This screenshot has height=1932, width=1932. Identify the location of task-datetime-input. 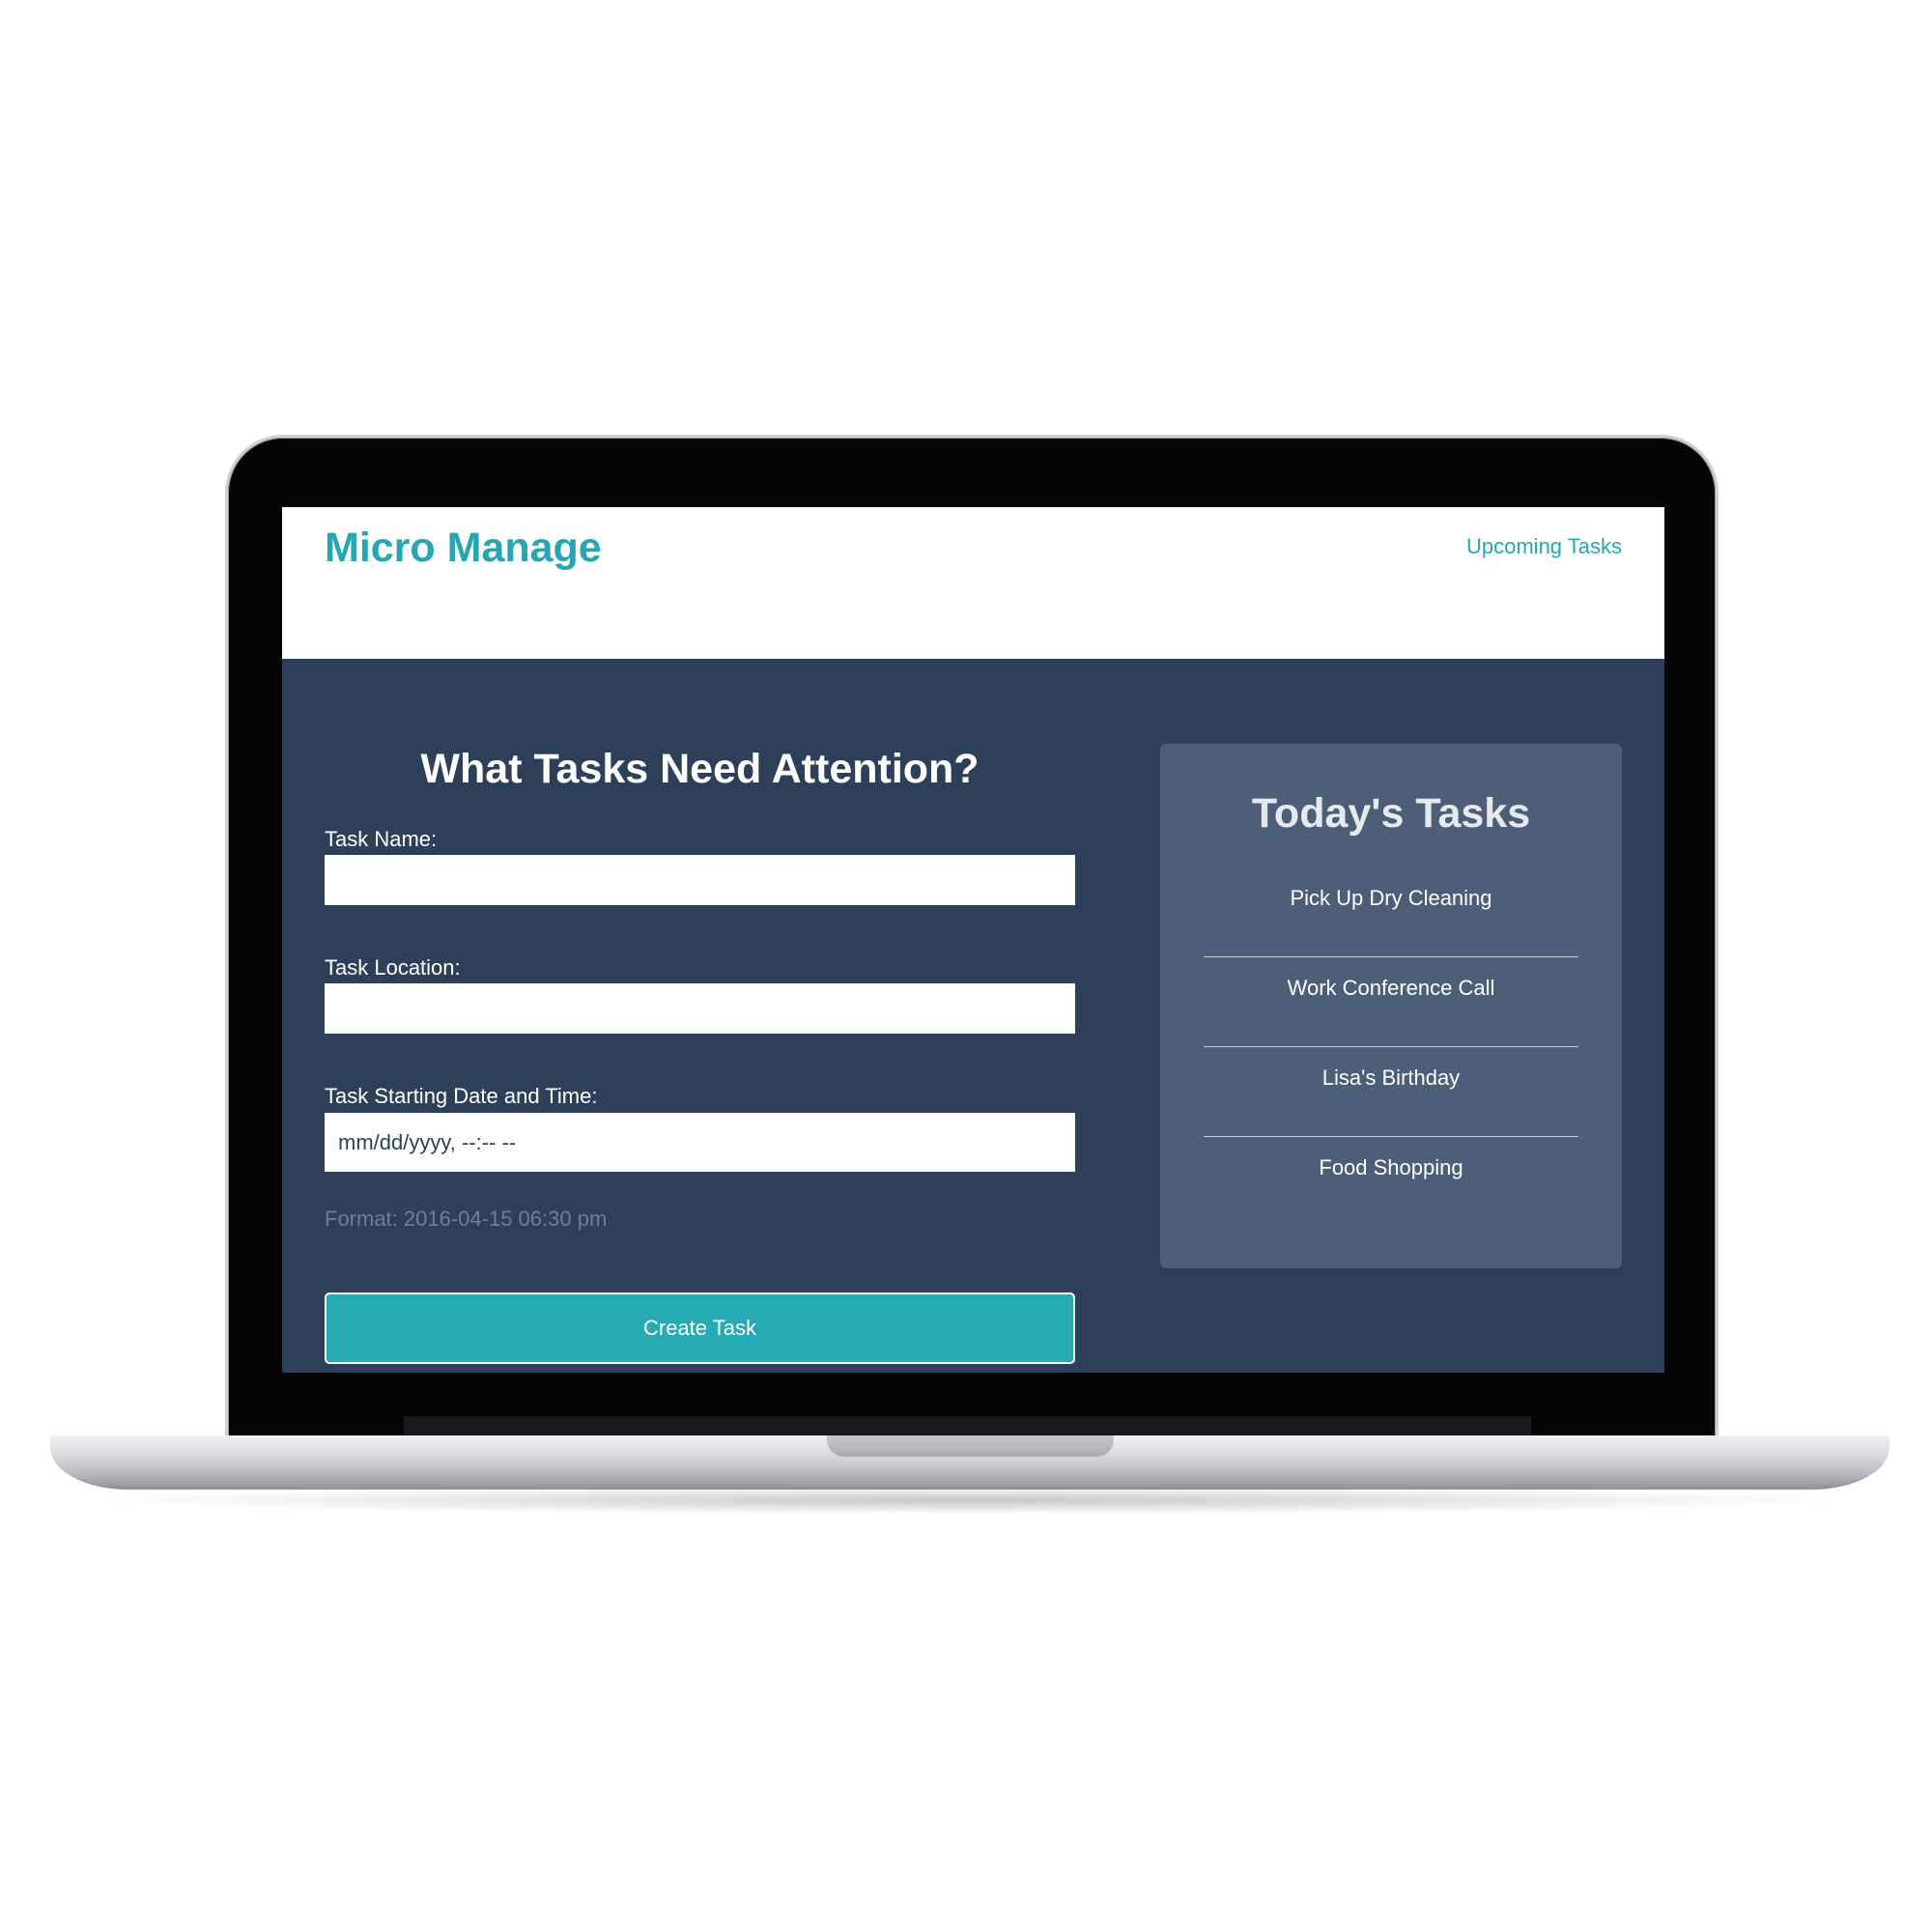
(700, 1142).